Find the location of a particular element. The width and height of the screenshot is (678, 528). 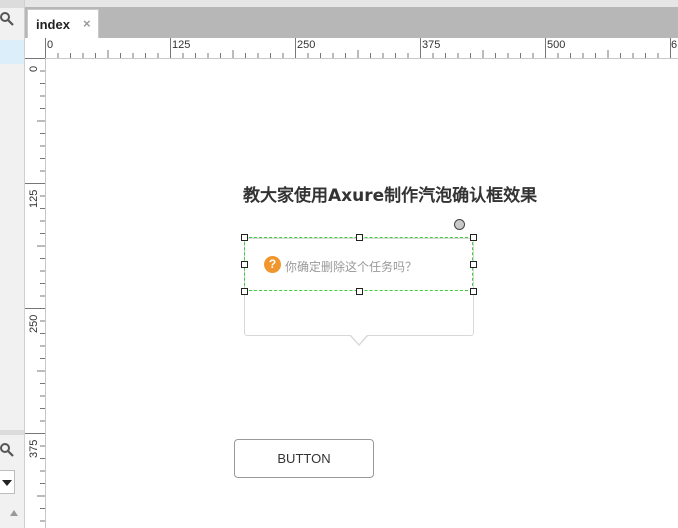

panel-divider is located at coordinates (12, 432).